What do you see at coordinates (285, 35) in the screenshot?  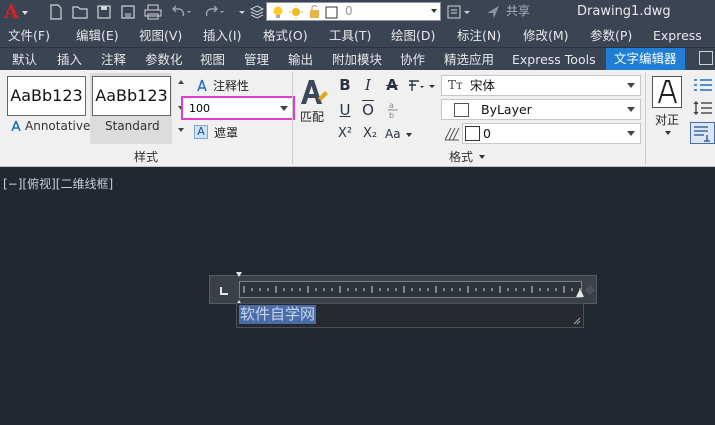 I see `menu-format: 格式(O)` at bounding box center [285, 35].